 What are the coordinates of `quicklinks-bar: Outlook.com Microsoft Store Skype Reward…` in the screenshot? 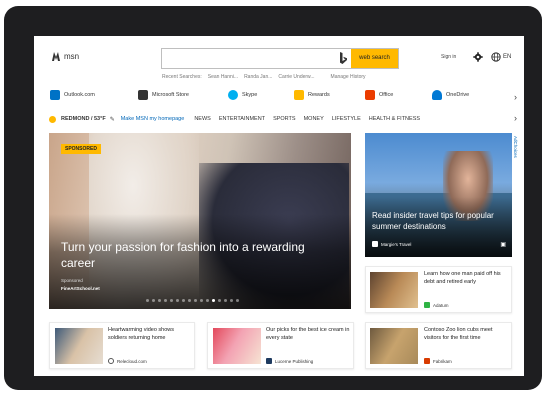 It's located at (285, 97).